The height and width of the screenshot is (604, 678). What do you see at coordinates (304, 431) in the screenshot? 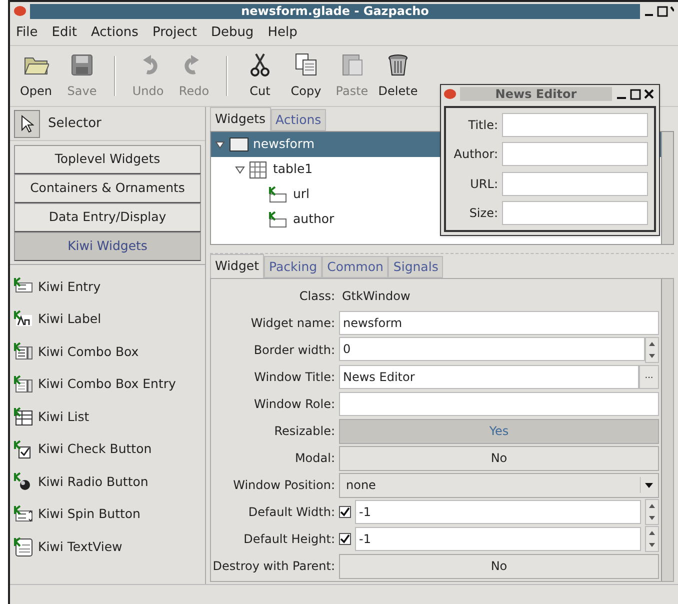
I see `property-label: Resizable:` at bounding box center [304, 431].